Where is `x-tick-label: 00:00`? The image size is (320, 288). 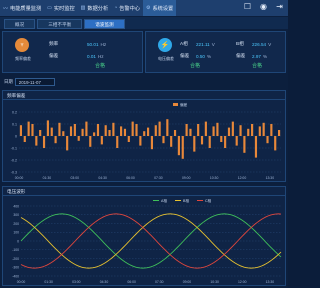 x-tick-label: 00:00 is located at coordinates (21, 282).